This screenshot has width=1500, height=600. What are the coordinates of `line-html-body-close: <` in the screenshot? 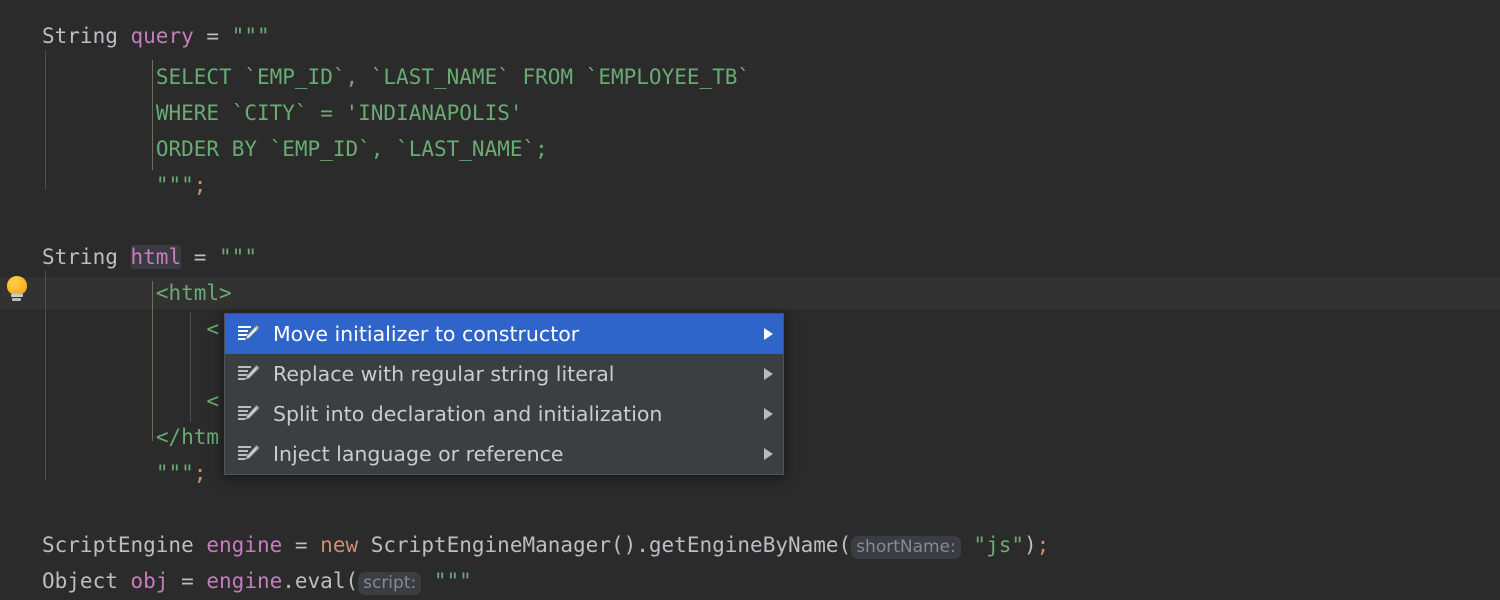 It's located at (212, 401).